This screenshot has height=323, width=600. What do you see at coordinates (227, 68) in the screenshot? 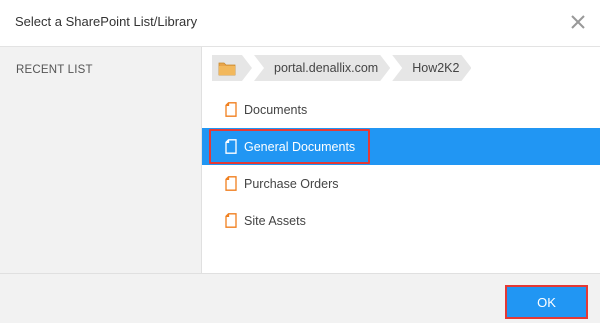
I see `folder-icon` at bounding box center [227, 68].